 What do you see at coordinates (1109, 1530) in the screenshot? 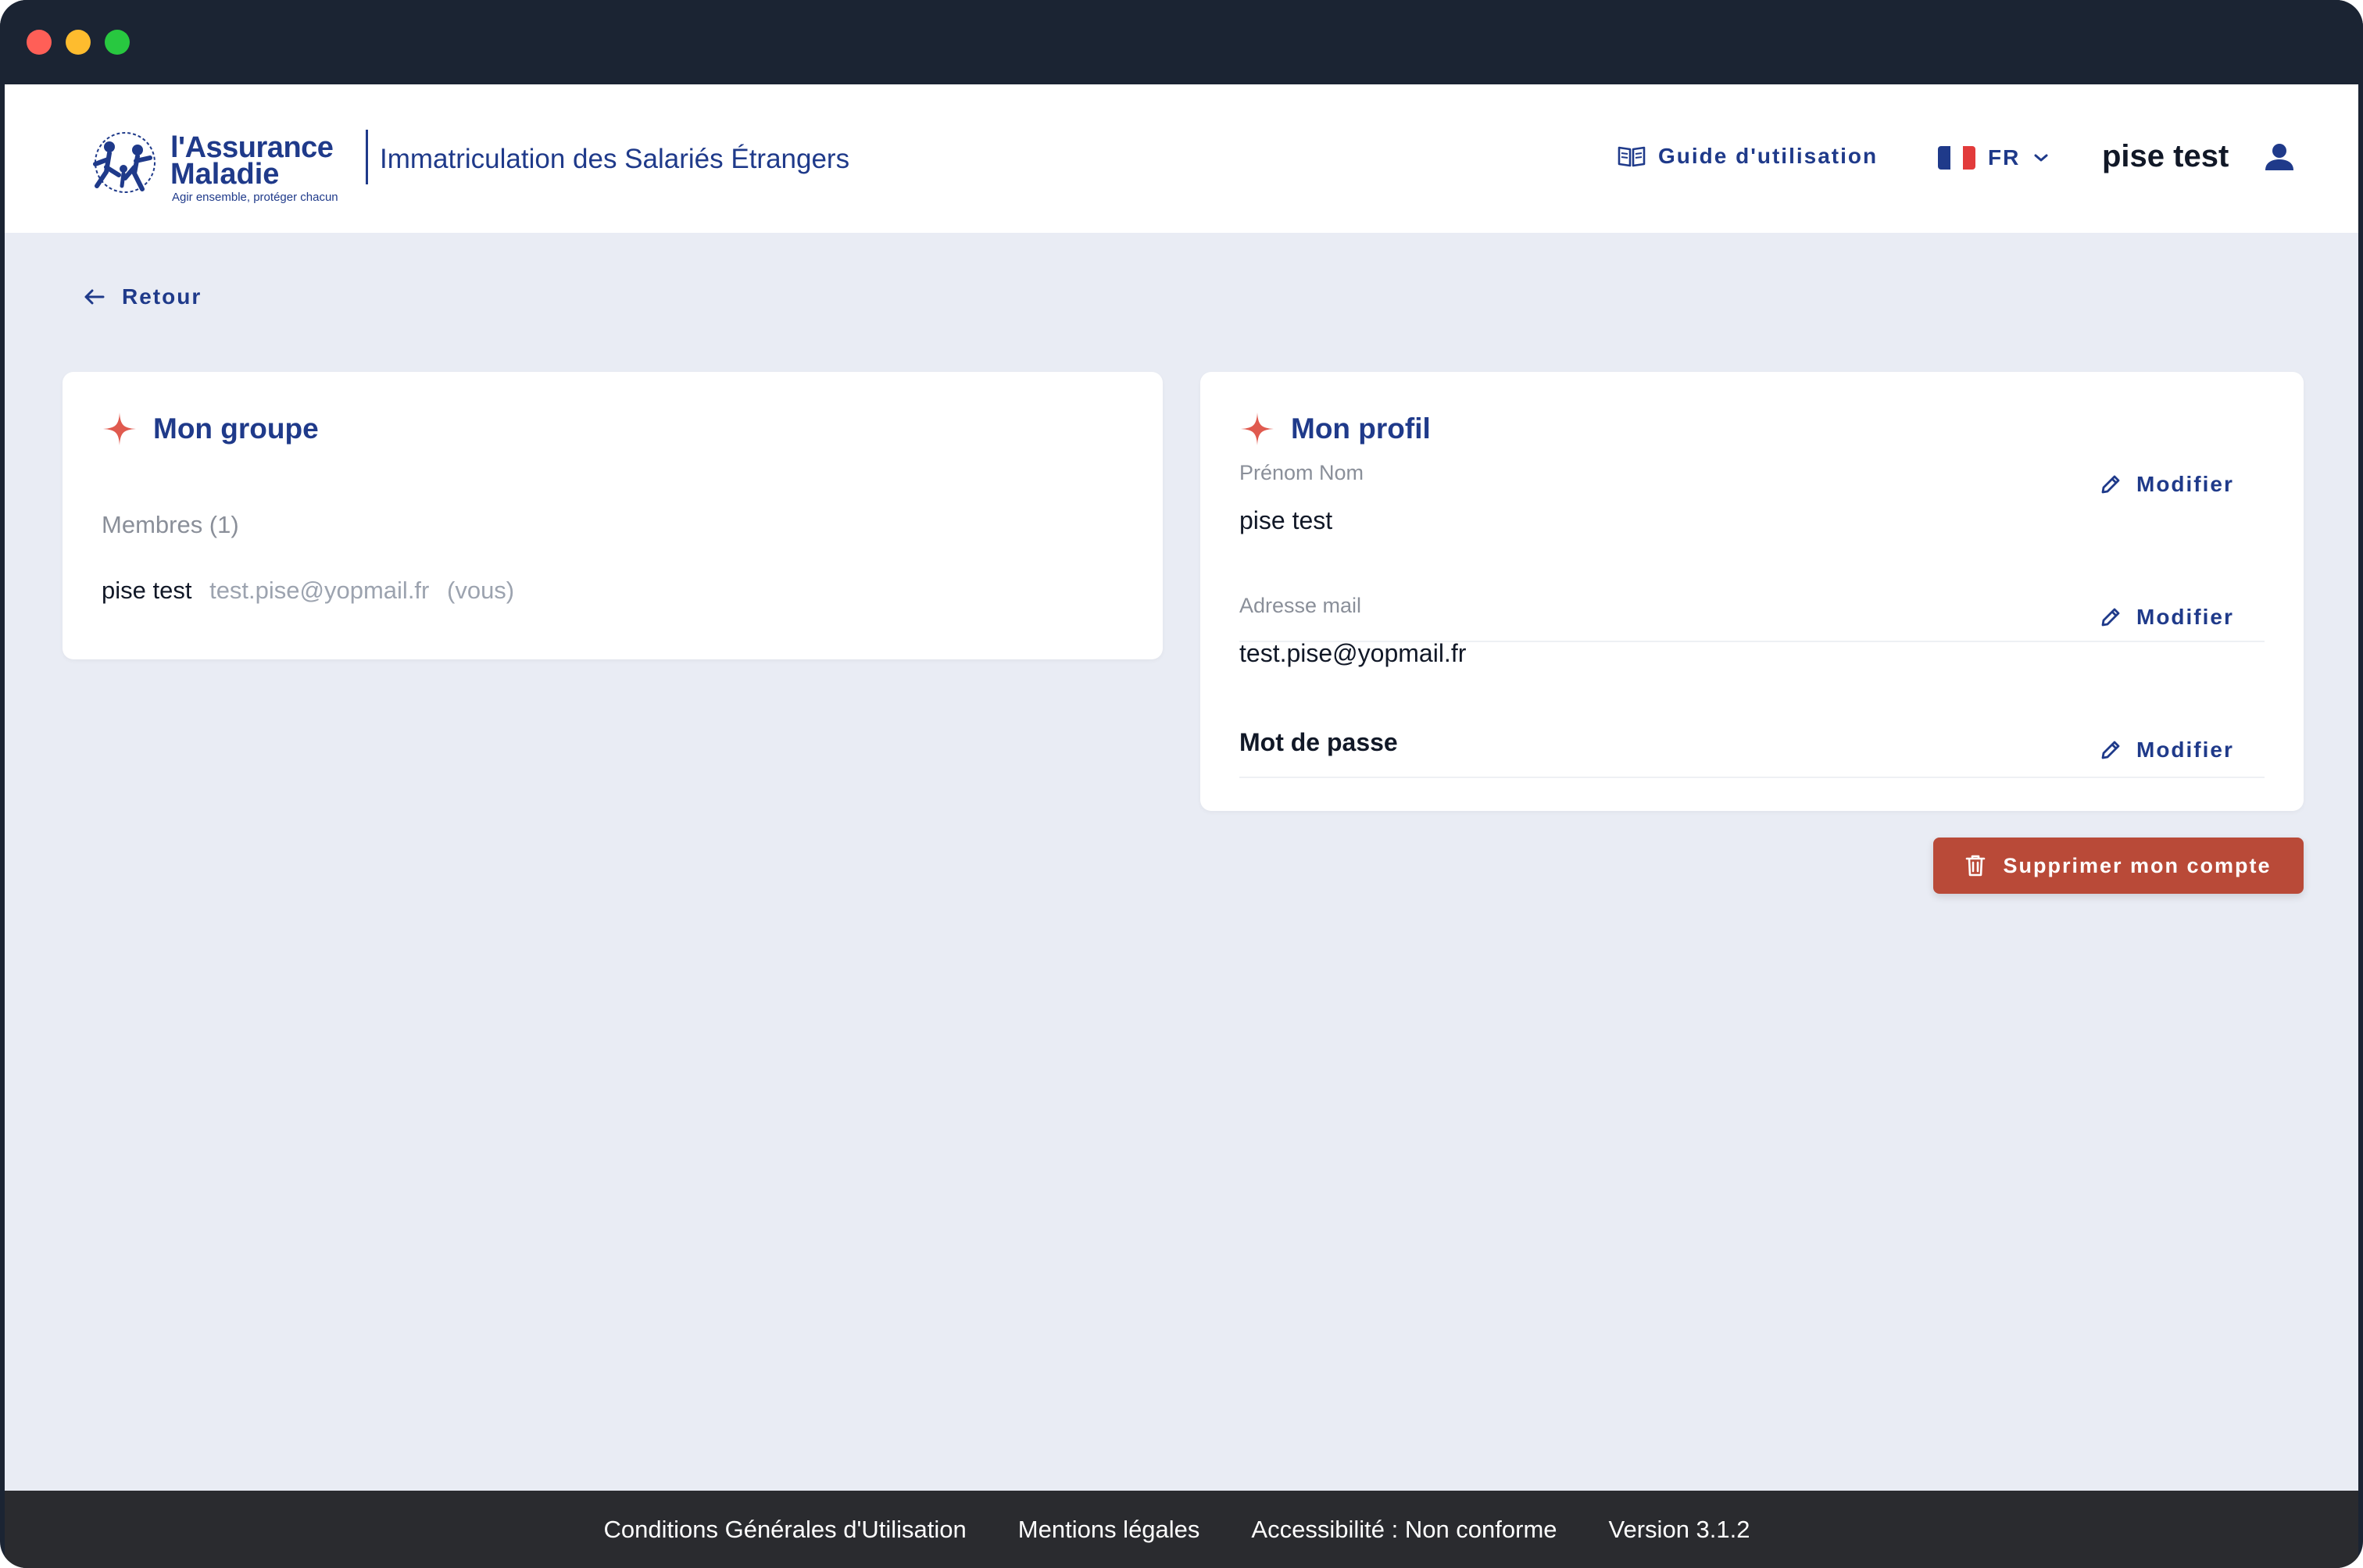
I see `footer-legal-link: Mentions légales` at bounding box center [1109, 1530].